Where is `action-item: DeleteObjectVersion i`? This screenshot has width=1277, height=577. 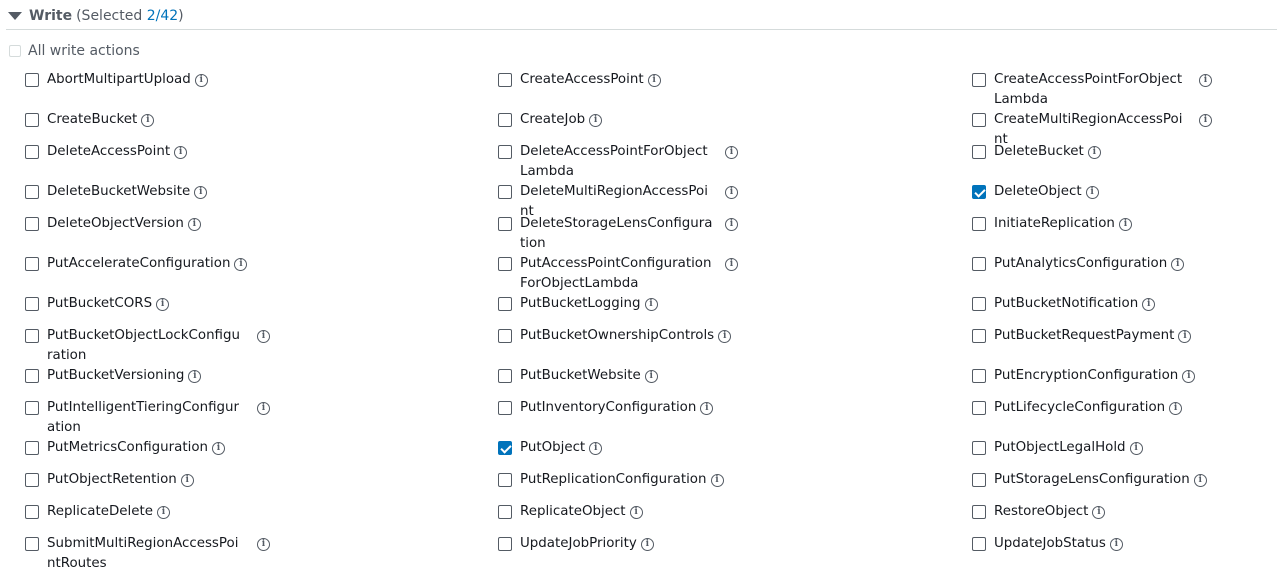 action-item: DeleteObjectVersion i is located at coordinates (147, 224).